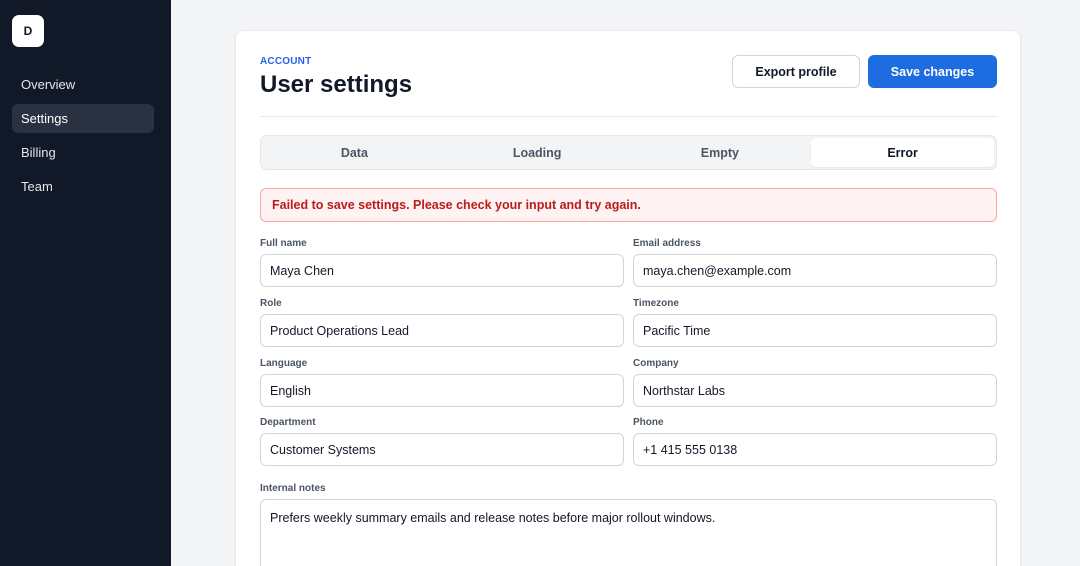 The height and width of the screenshot is (566, 1080). Describe the element at coordinates (815, 449) in the screenshot. I see `phone-input: +1 415 555 0138` at that location.